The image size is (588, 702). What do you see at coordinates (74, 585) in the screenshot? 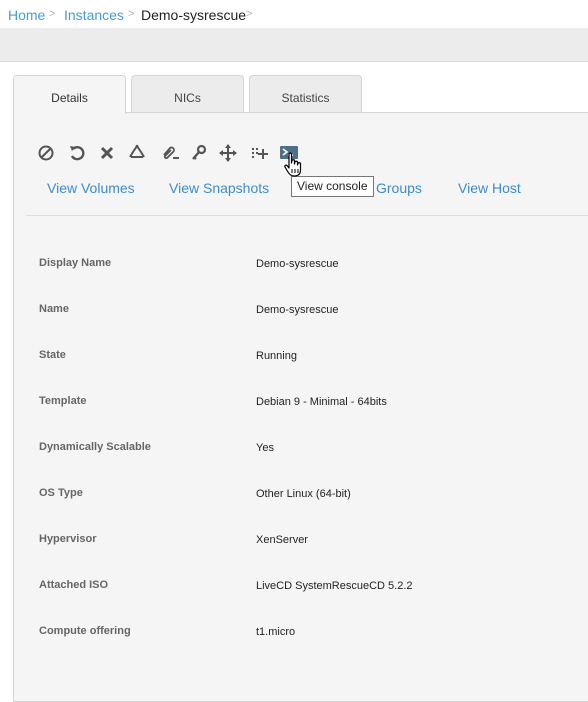
I see `detail-label: Attached ISO` at bounding box center [74, 585].